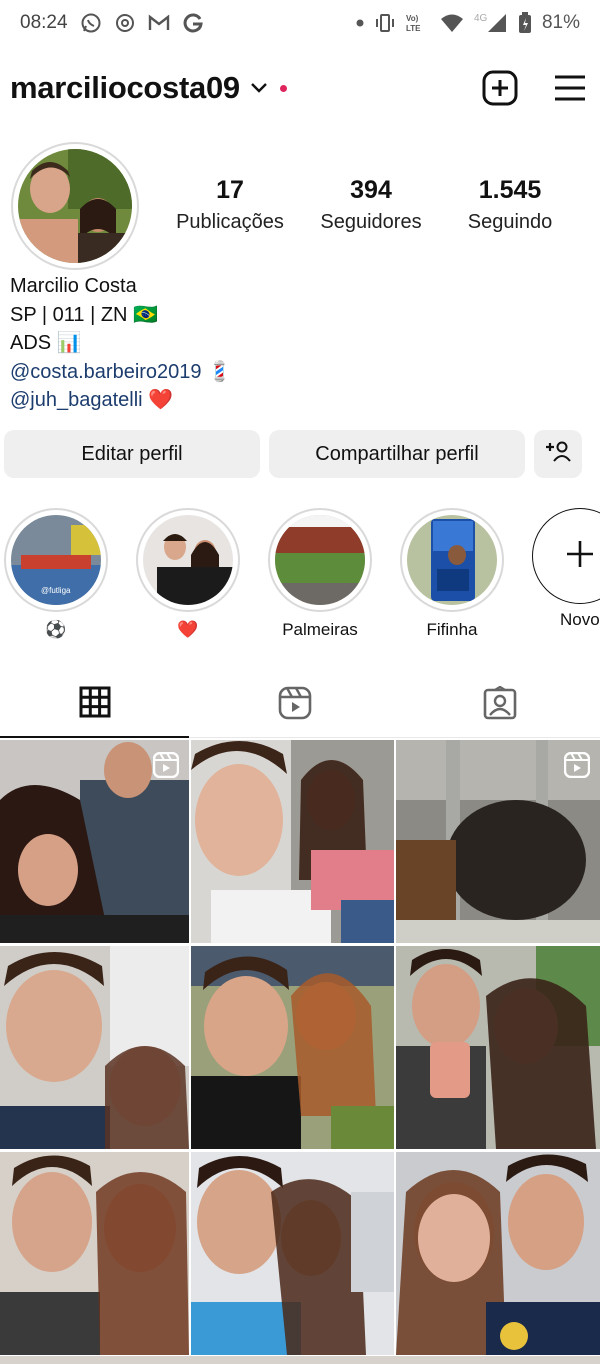  I want to click on signal-icon: 4G, so click(491, 23).